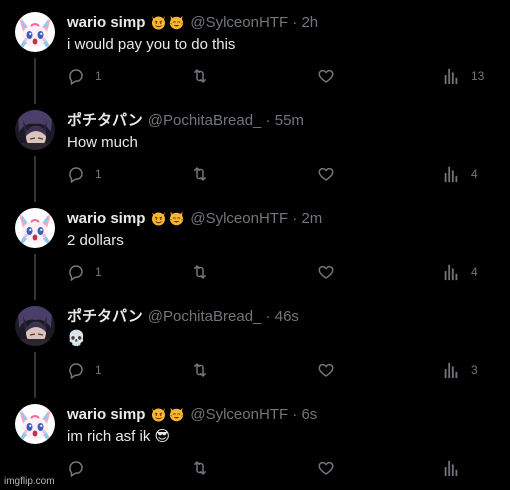  Describe the element at coordinates (151, 44) in the screenshot. I see `tweet-text: i would pay you to do this` at that location.